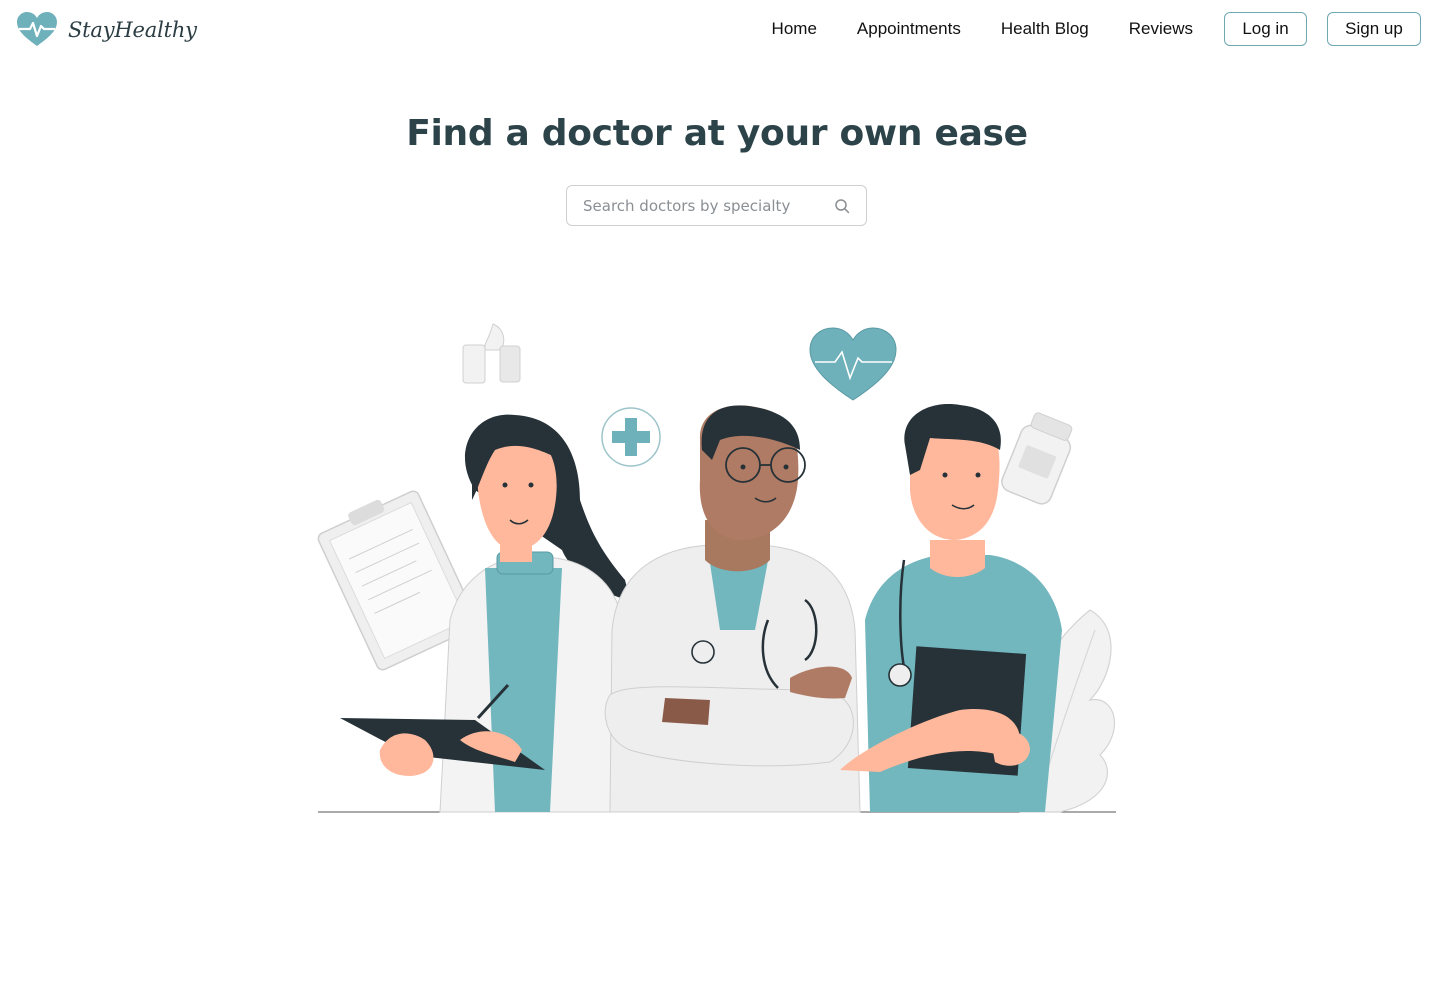 This screenshot has height=996, width=1434. I want to click on login-button: Log in, so click(1265, 29).